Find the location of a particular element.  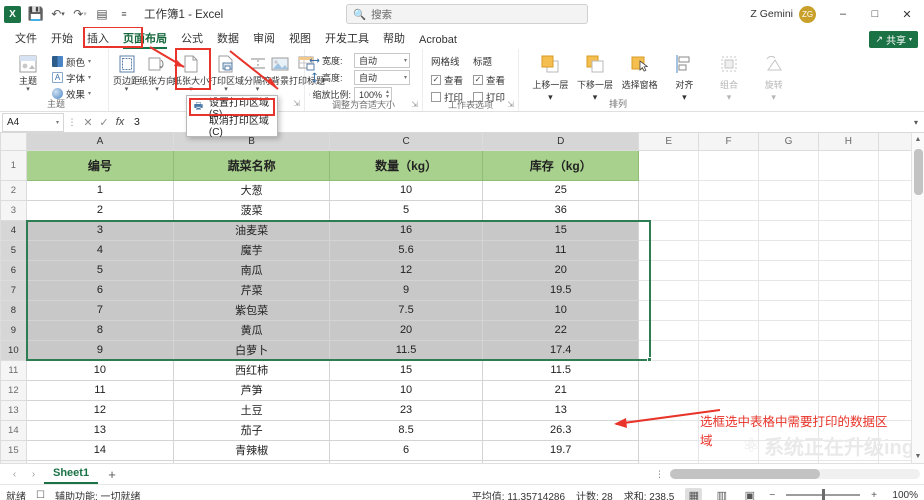

cell-H8 is located at coordinates (848, 310).